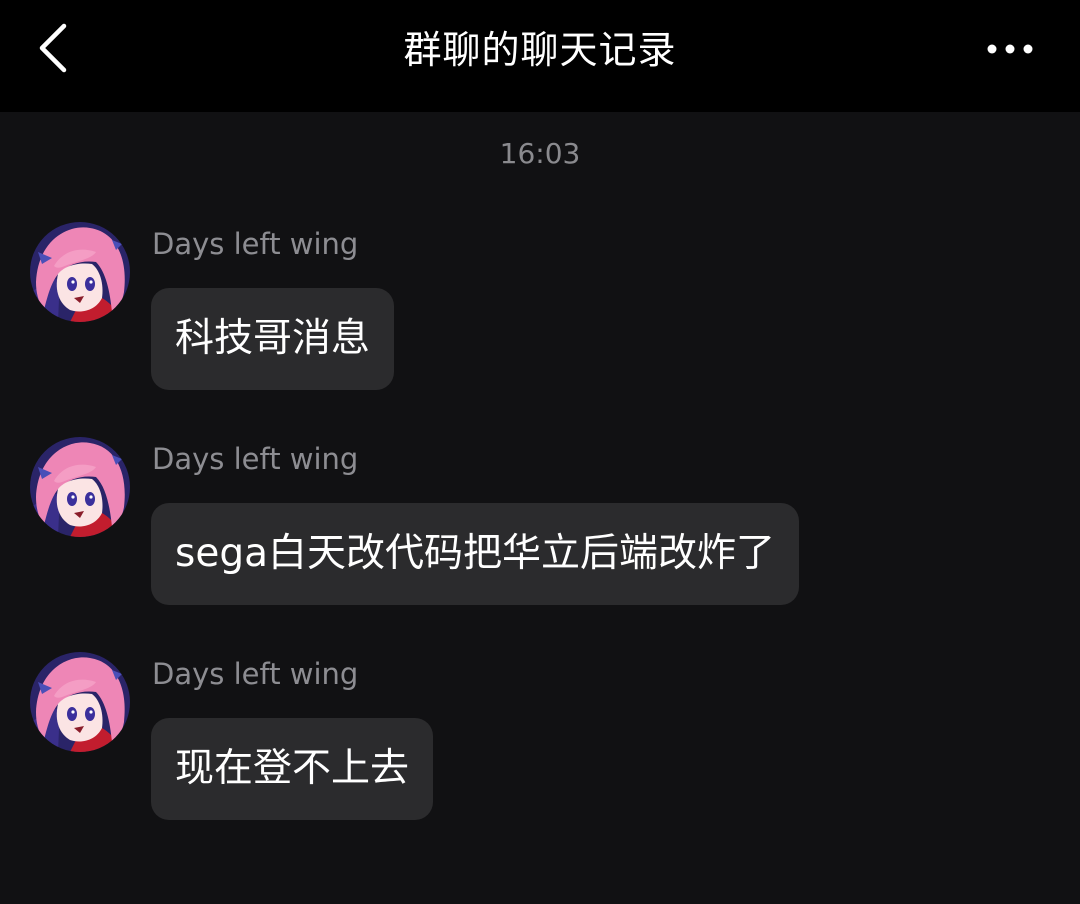 Image resolution: width=1080 pixels, height=904 pixels. I want to click on more-horizontal-icon, so click(1010, 50).